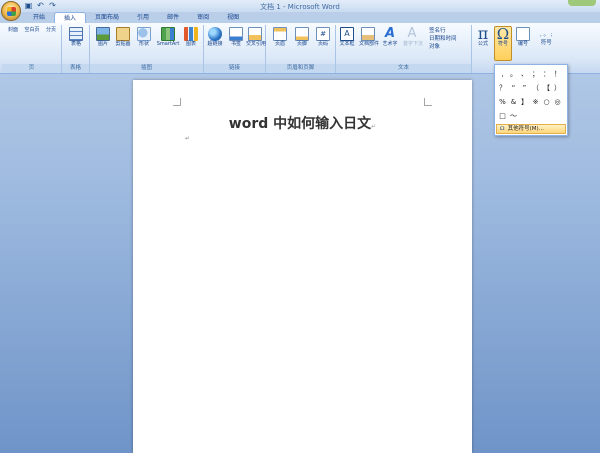  What do you see at coordinates (233, 17) in the screenshot?
I see `tab-view: 视图` at bounding box center [233, 17].